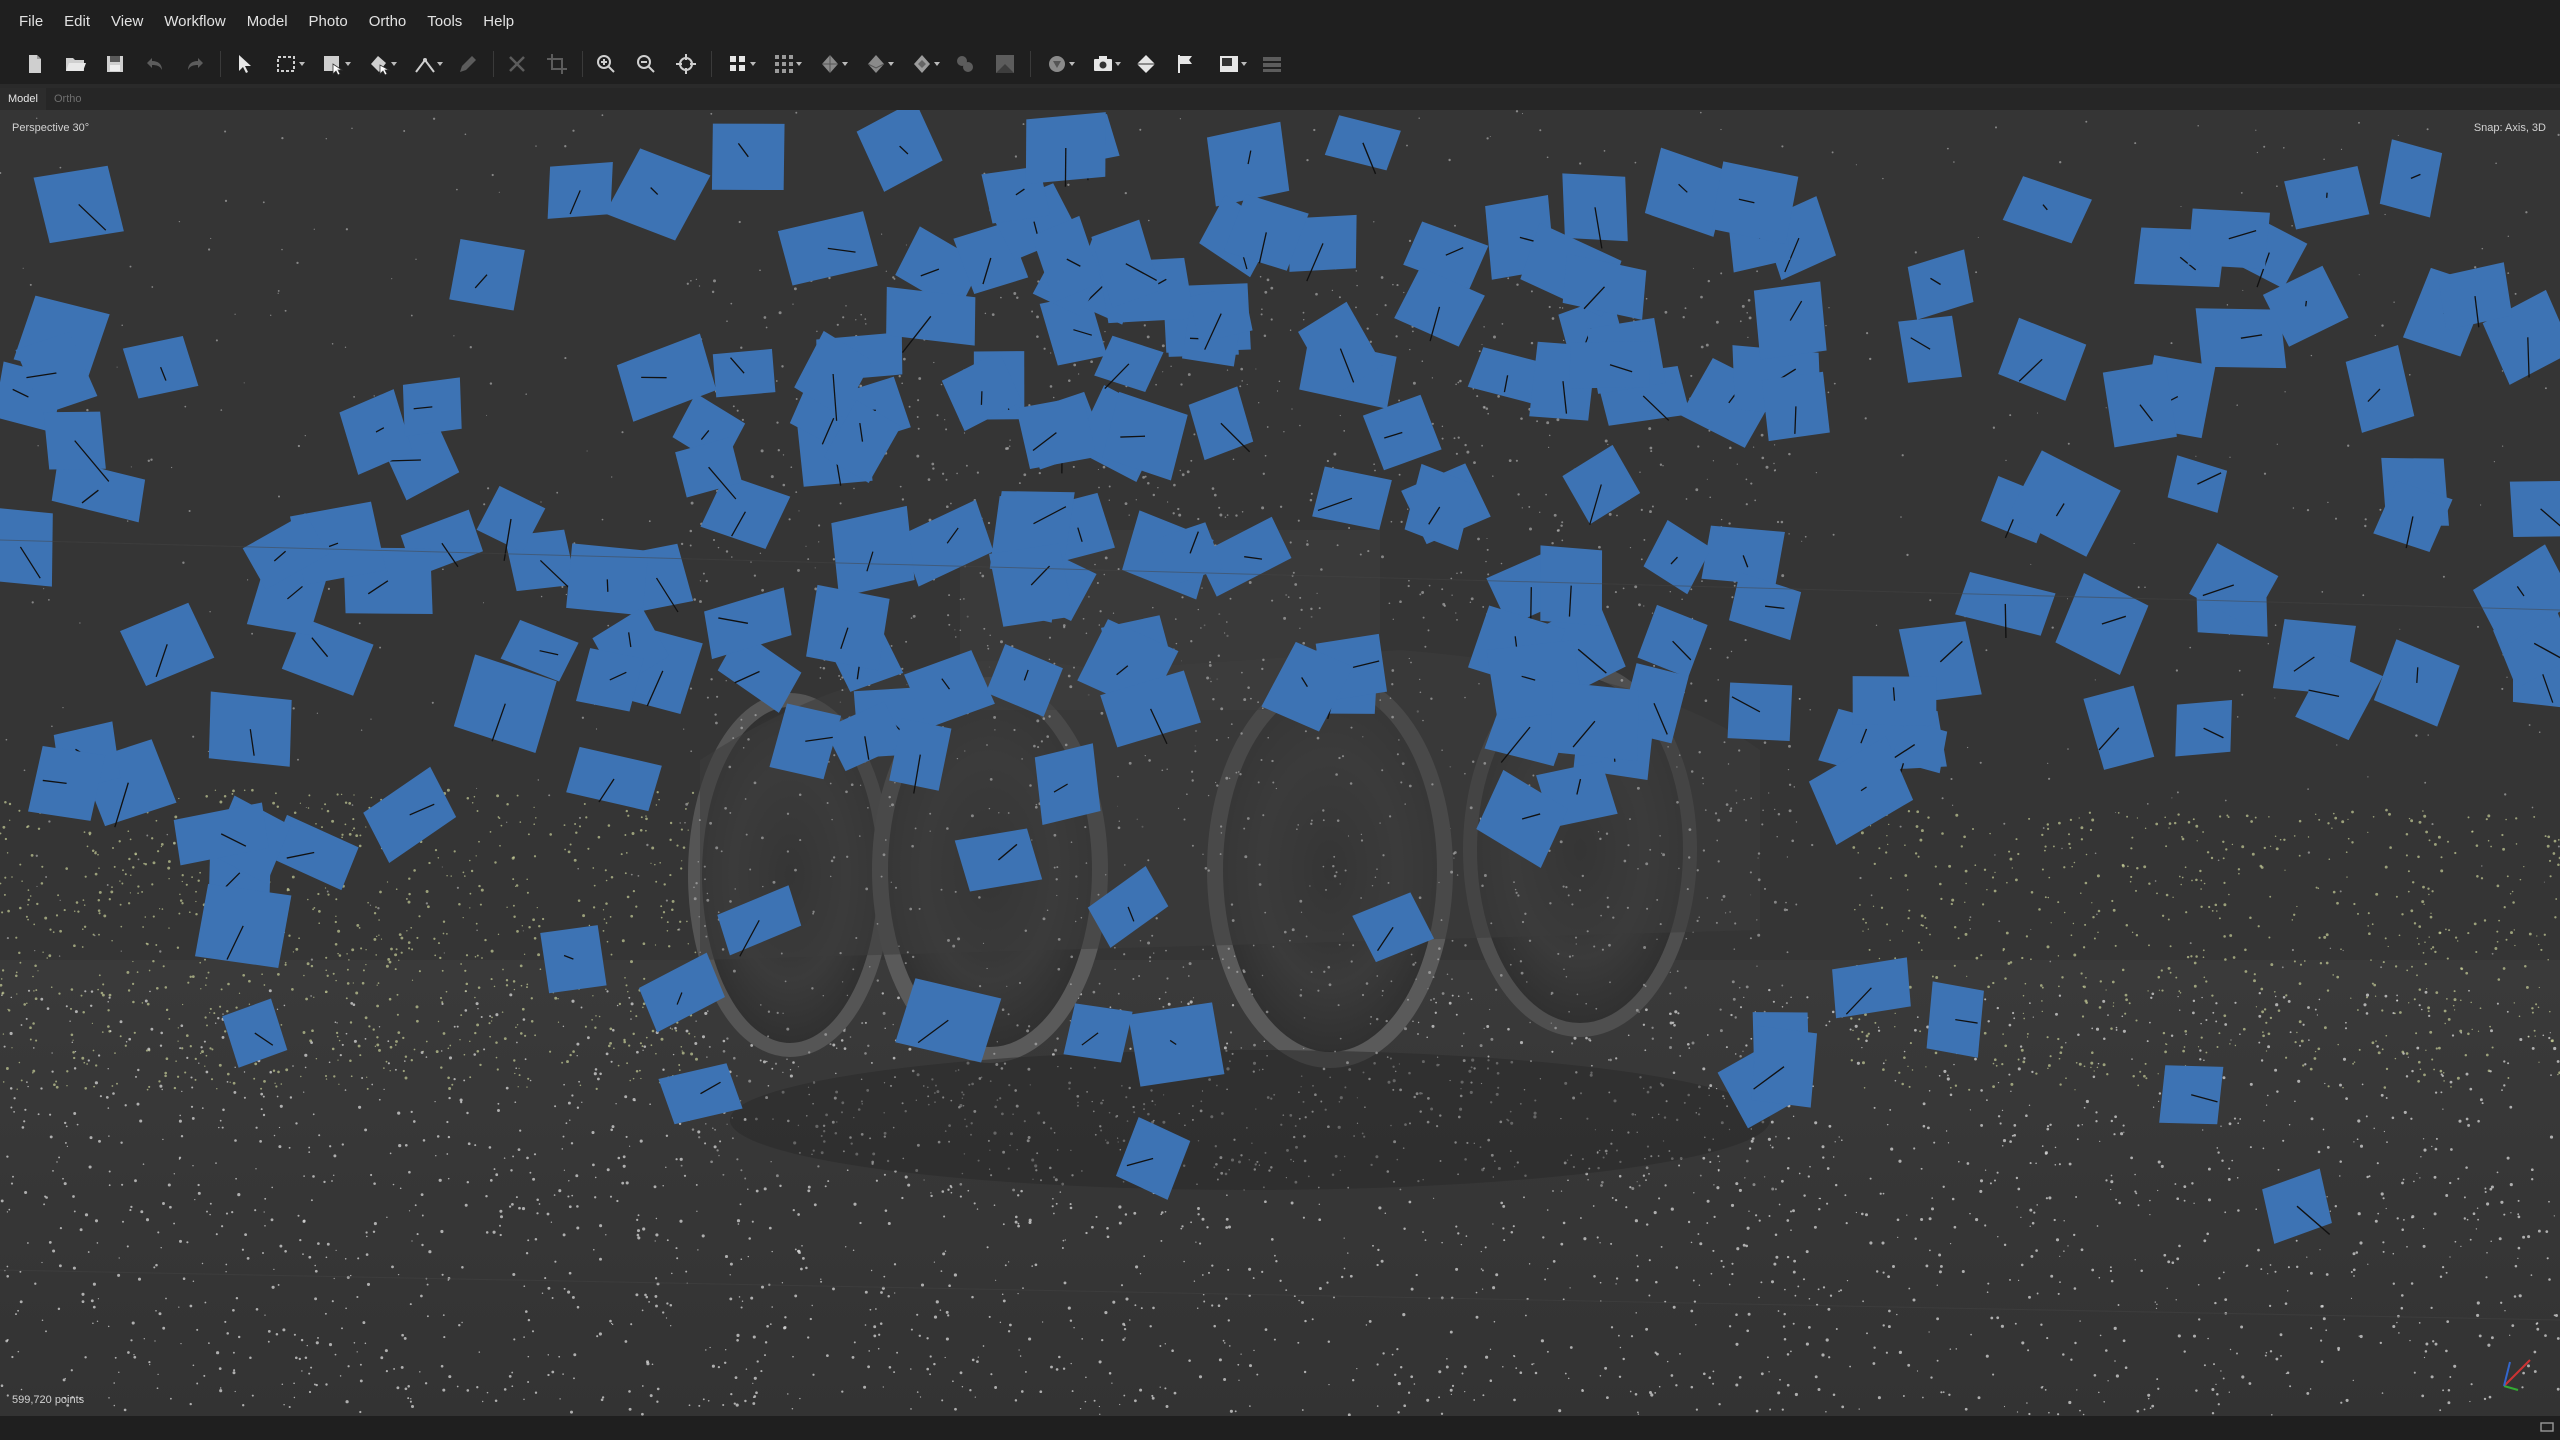 The image size is (2560, 1440). I want to click on open-folder-icon, so click(75, 64).